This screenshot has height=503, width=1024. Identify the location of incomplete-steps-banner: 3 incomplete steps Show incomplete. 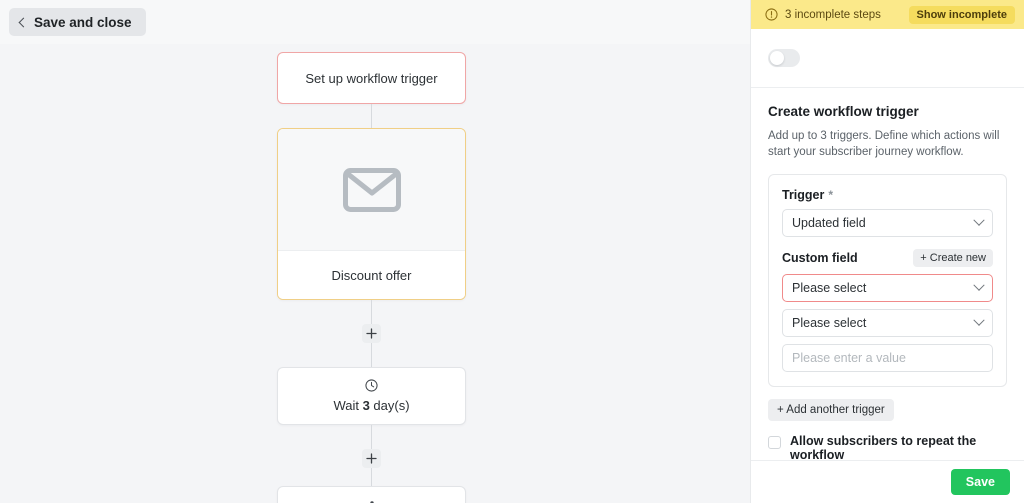
(887, 14).